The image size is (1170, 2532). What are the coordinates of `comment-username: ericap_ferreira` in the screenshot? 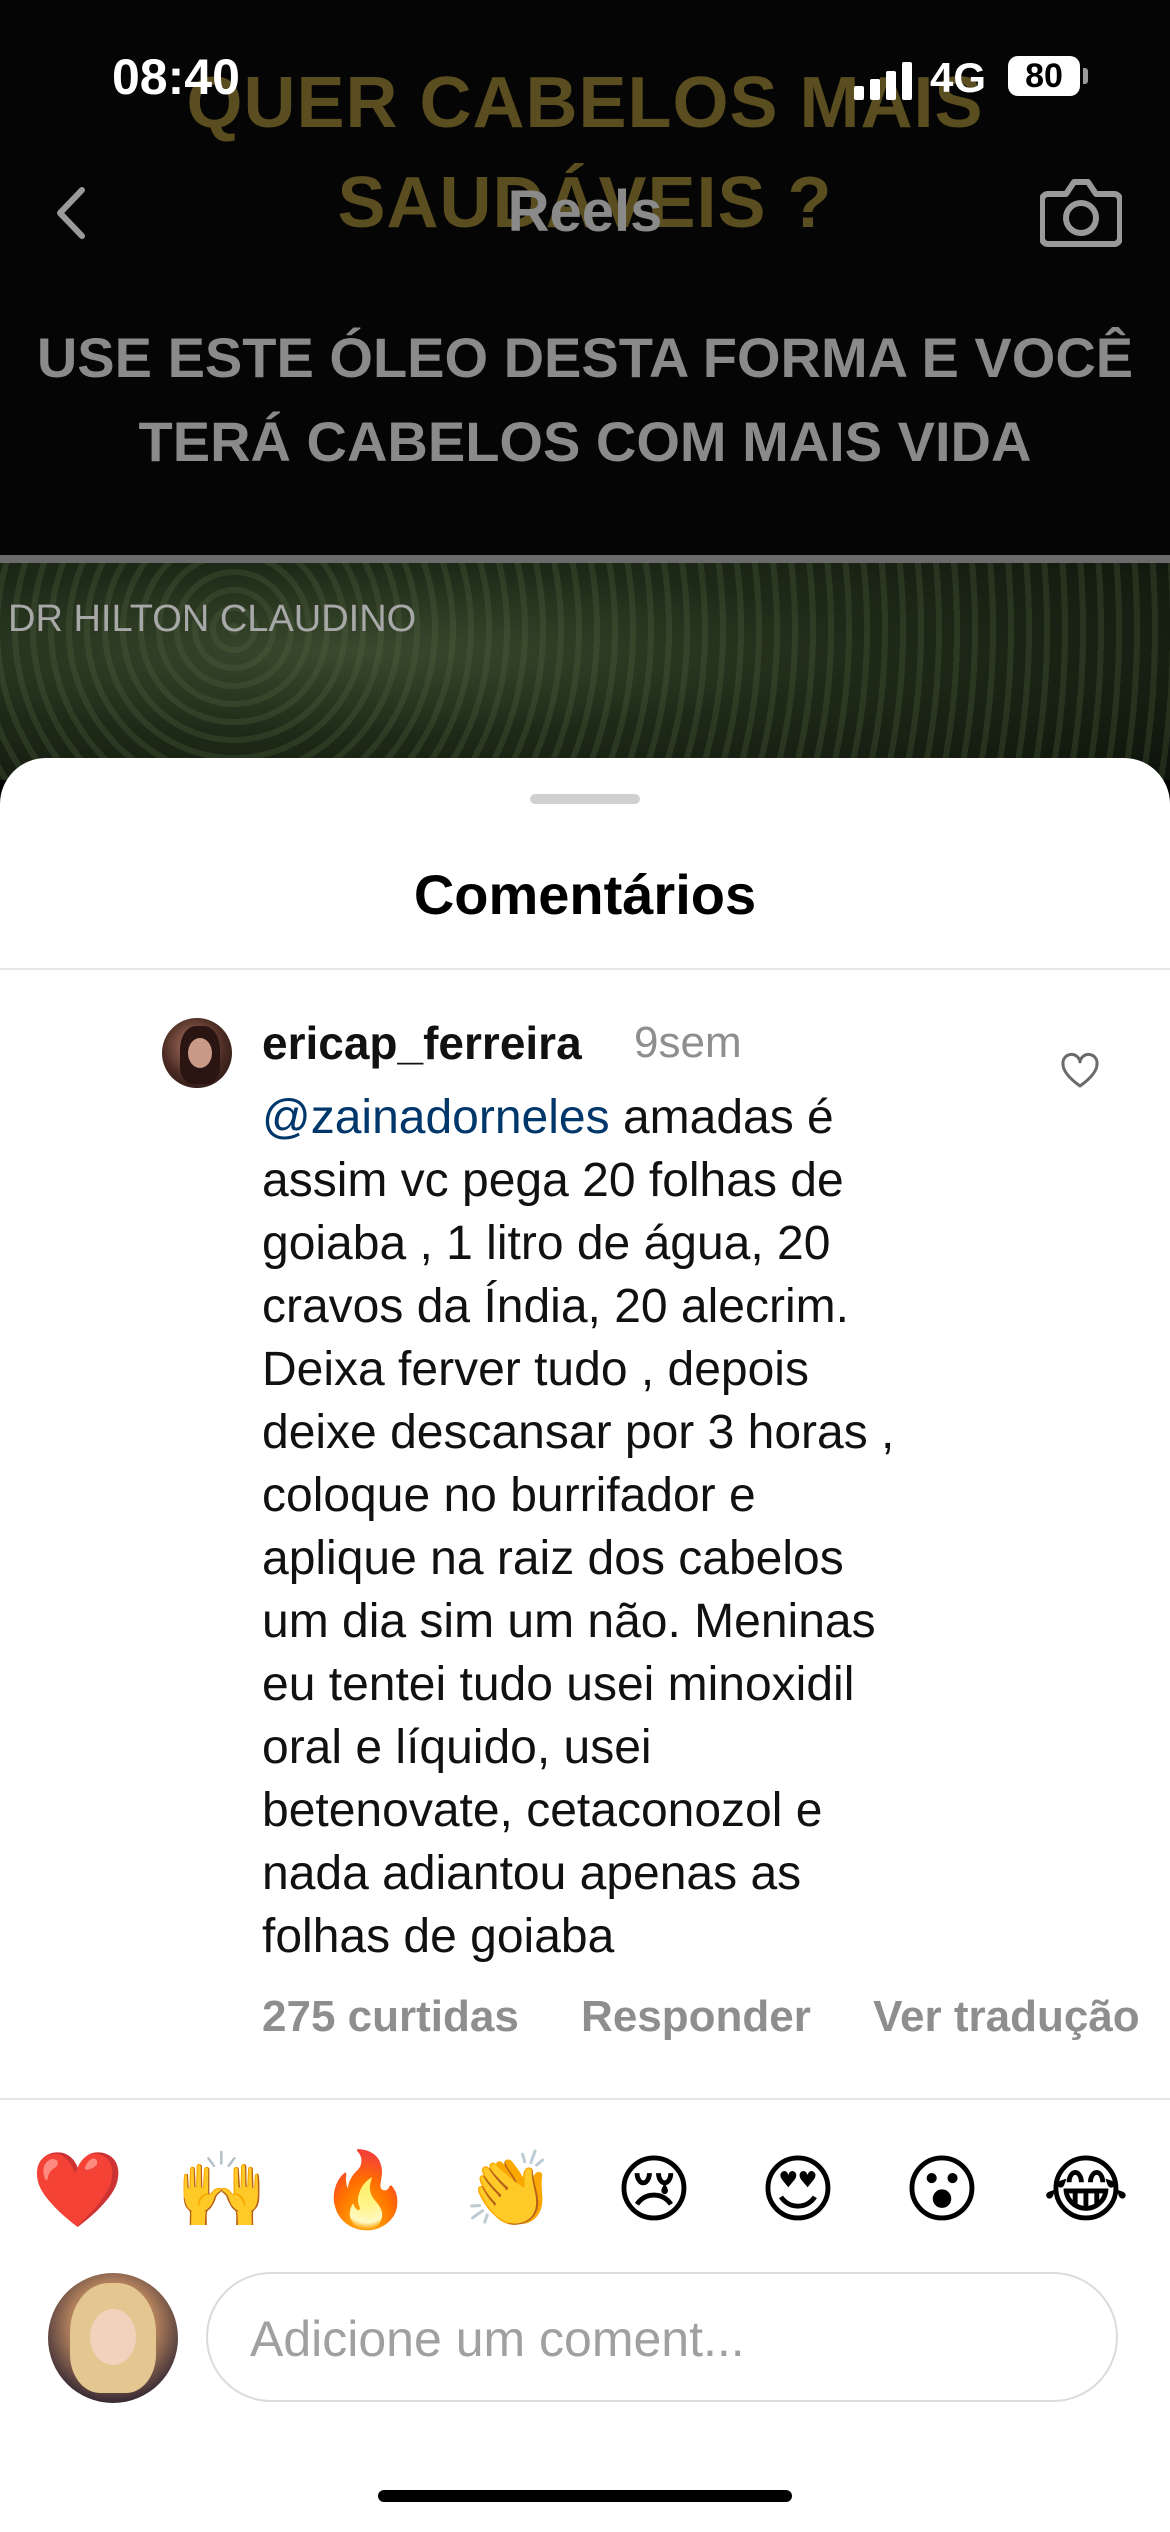 It's located at (422, 1043).